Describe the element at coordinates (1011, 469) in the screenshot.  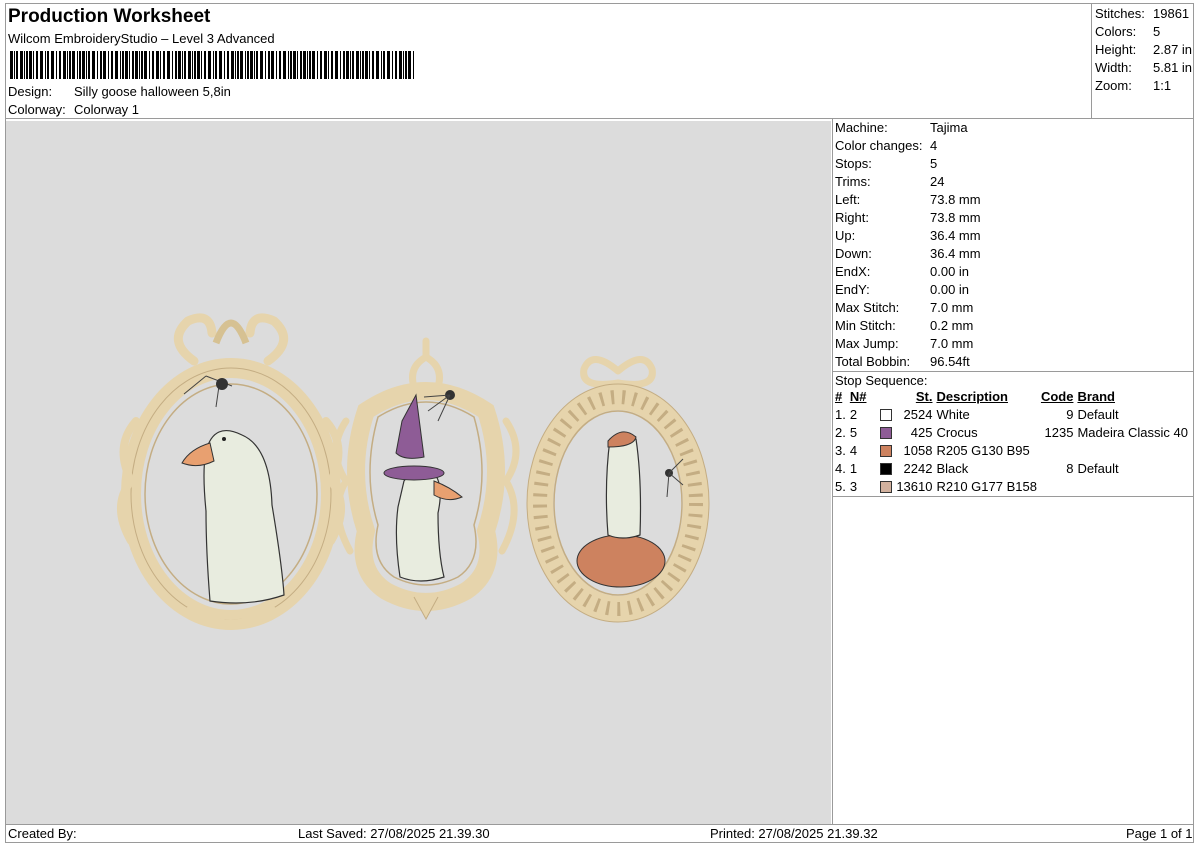
I see `table-row: 4. 1 2242 Black 8 Default` at that location.